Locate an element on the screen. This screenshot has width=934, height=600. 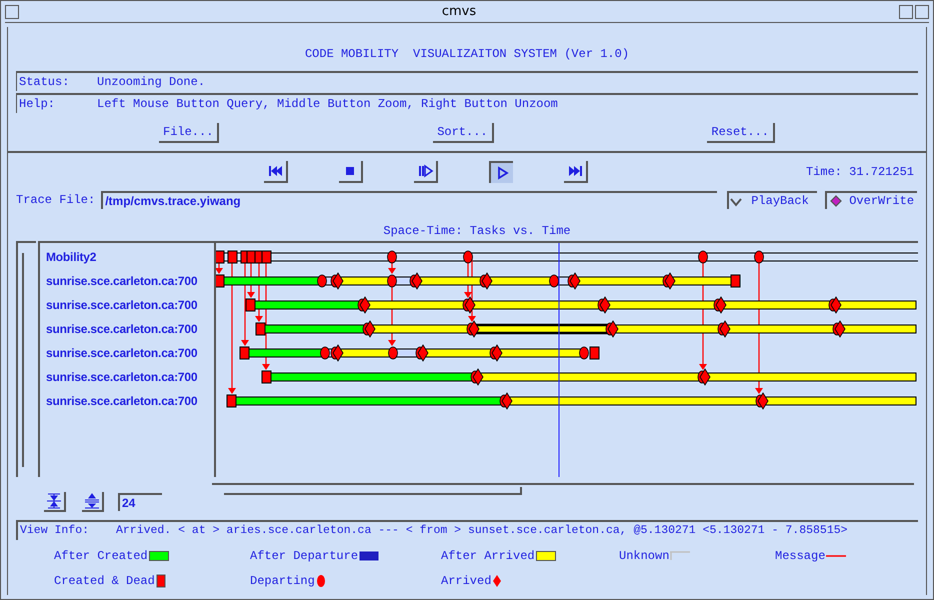
playback-toggle: PlayBack is located at coordinates (772, 200).